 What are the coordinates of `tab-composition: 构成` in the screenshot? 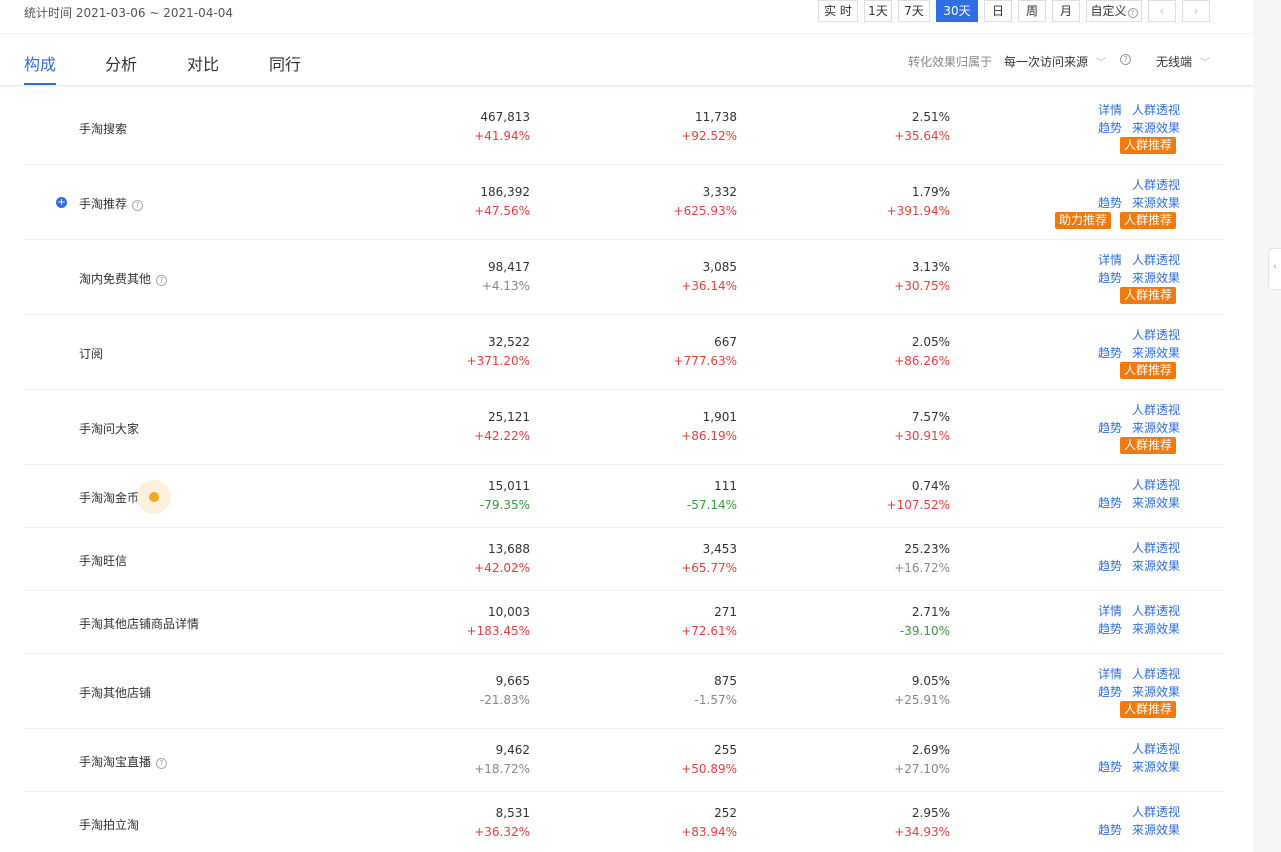 It's located at (40, 63).